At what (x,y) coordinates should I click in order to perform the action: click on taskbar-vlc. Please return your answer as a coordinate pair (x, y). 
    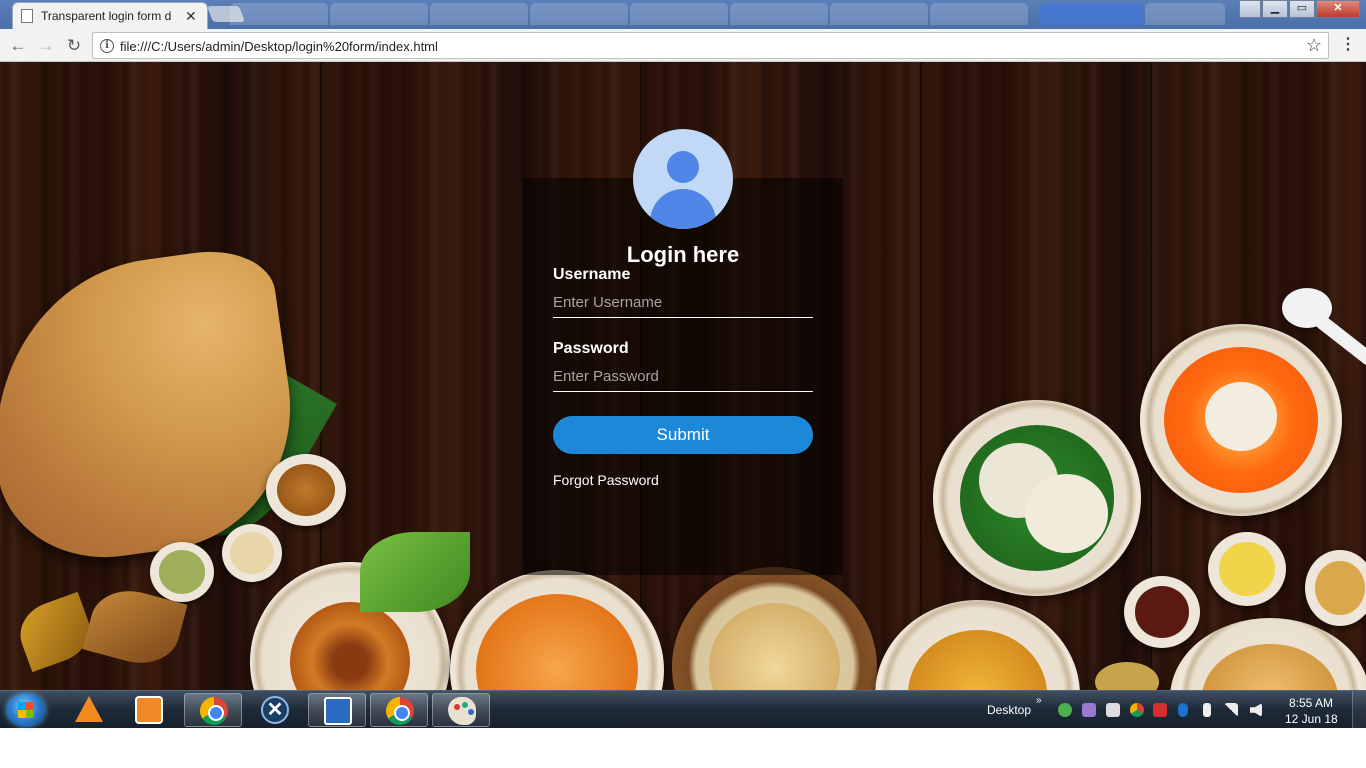
    Looking at the image, I should click on (89, 710).